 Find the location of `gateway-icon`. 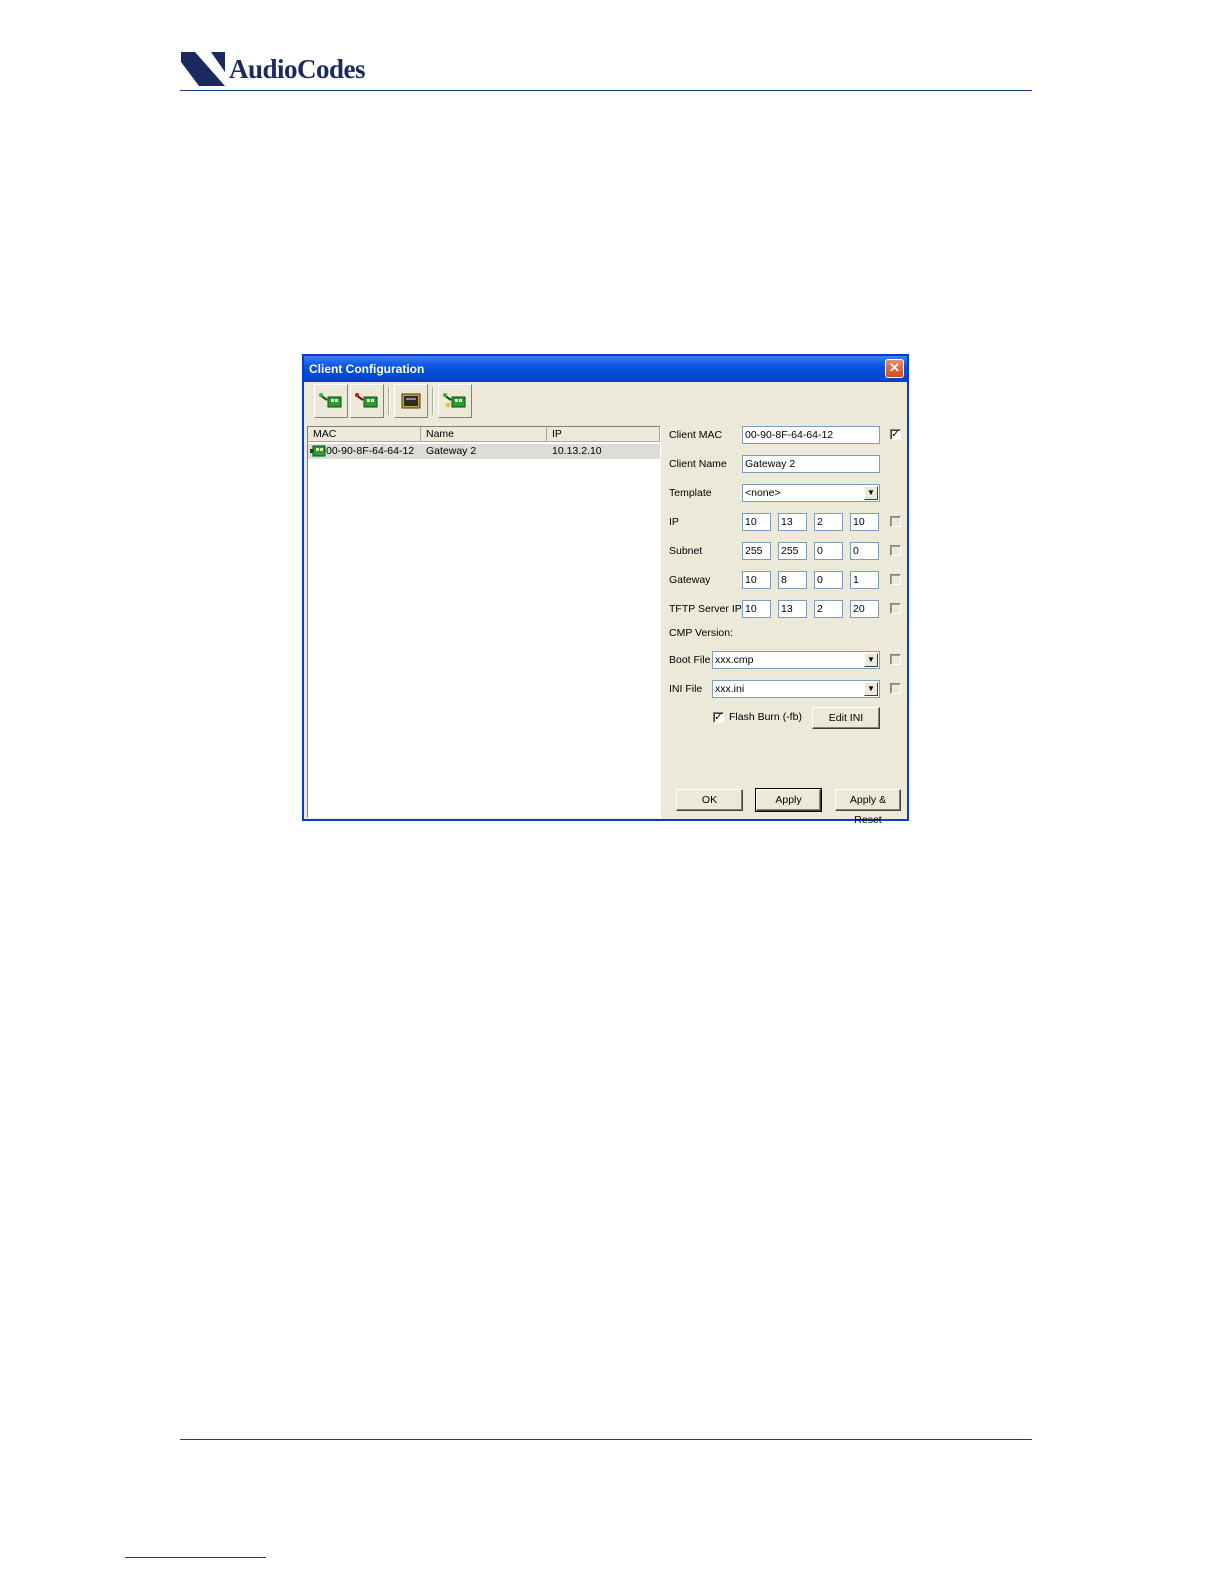

gateway-icon is located at coordinates (318, 451).